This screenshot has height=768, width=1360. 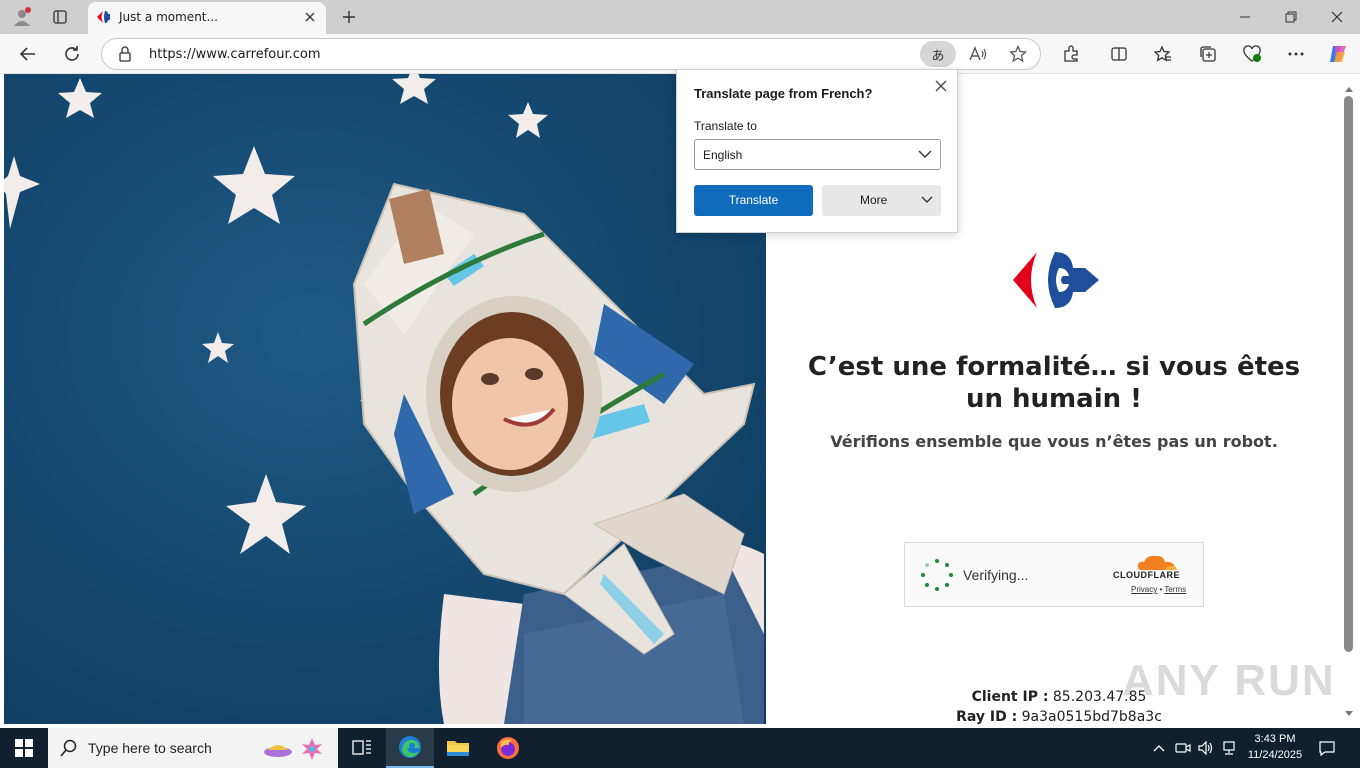 What do you see at coordinates (1338, 54) in the screenshot?
I see `copilot-icon` at bounding box center [1338, 54].